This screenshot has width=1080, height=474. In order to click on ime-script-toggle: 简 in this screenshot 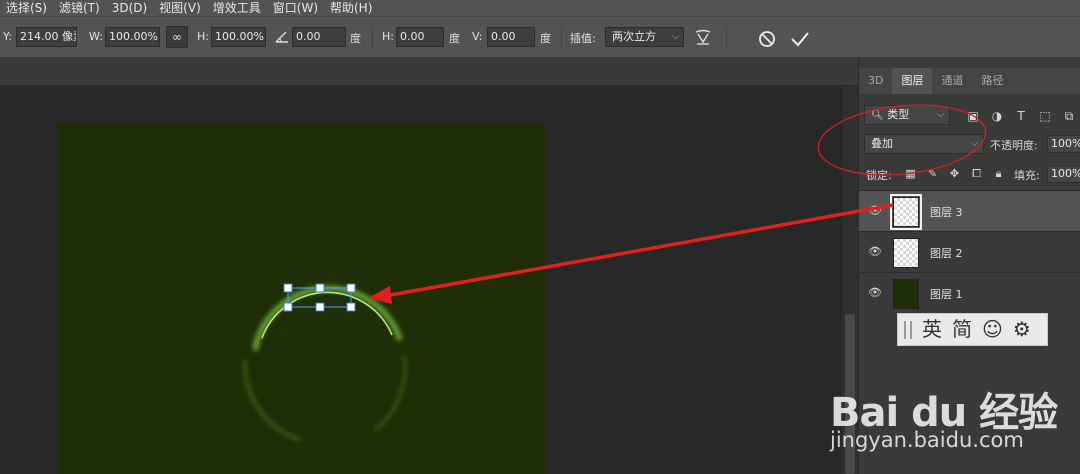, I will do `click(962, 329)`.